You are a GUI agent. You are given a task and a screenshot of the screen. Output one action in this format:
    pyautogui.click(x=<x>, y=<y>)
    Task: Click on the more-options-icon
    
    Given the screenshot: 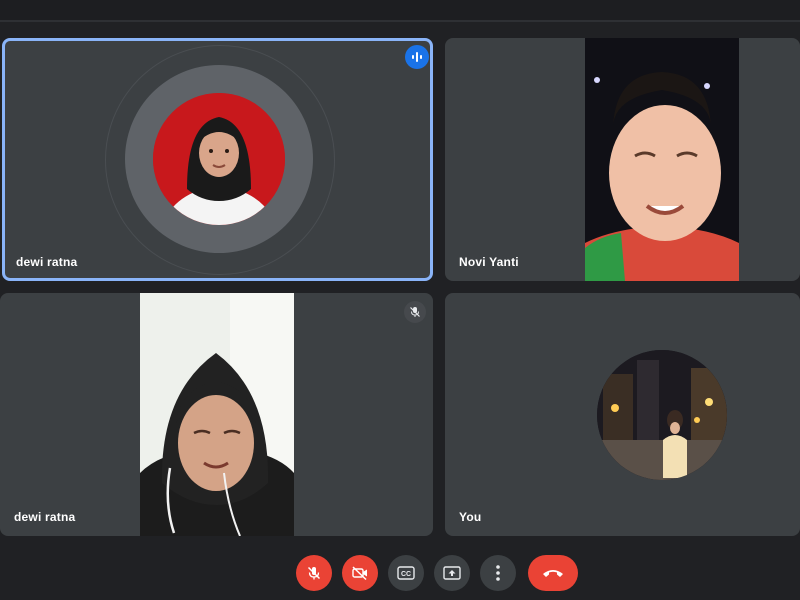 What is the action you would take?
    pyautogui.click(x=498, y=573)
    